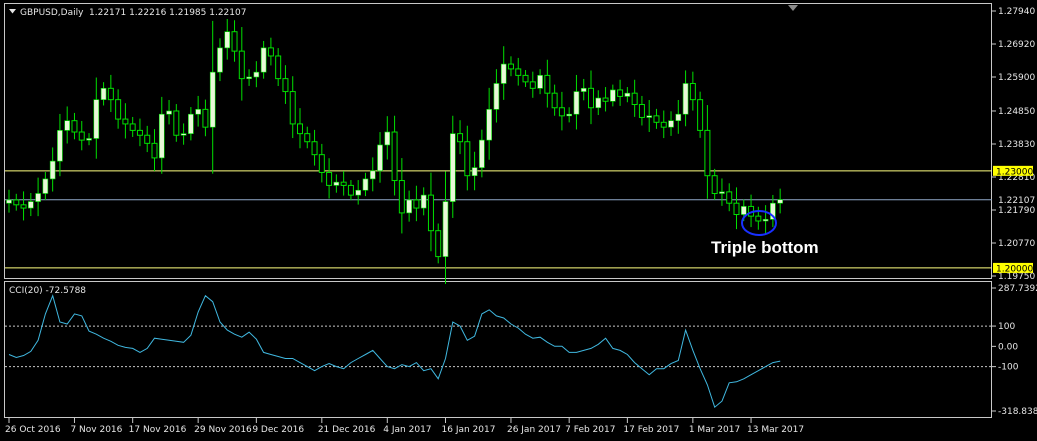 This screenshot has width=1037, height=441. What do you see at coordinates (158, 430) in the screenshot?
I see `time-tick-label: 17 Nov 2016` at bounding box center [158, 430].